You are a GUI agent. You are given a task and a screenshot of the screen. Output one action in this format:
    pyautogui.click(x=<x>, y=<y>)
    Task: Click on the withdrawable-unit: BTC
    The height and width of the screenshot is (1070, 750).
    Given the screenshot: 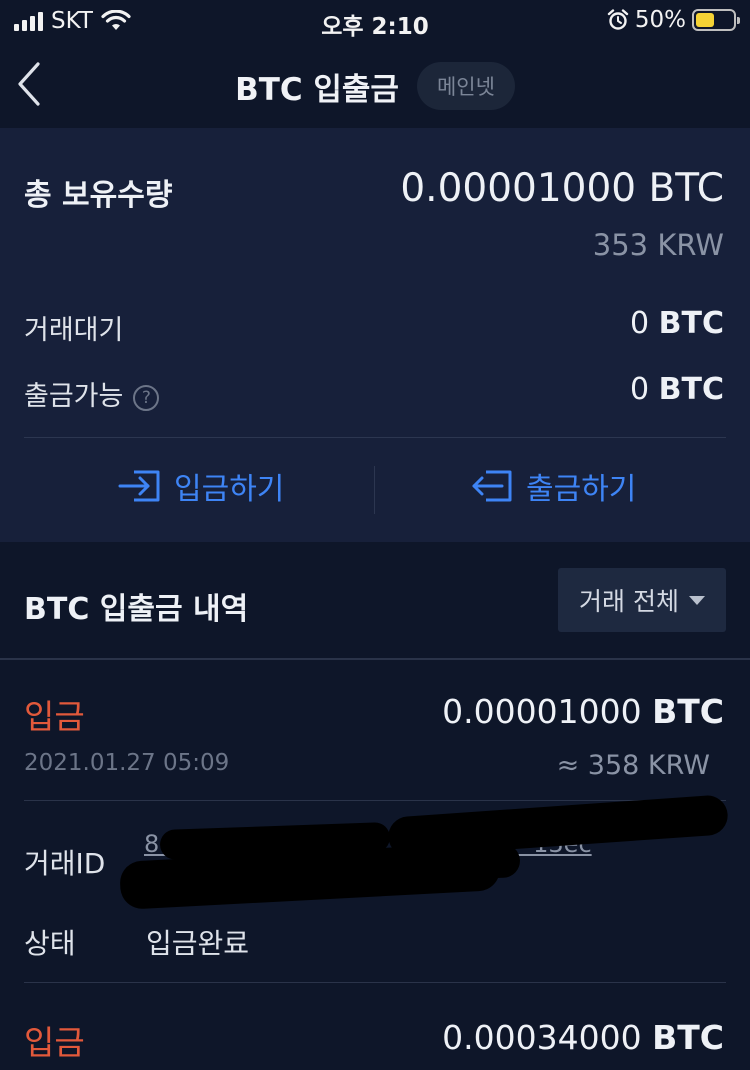 What is the action you would take?
    pyautogui.click(x=691, y=389)
    